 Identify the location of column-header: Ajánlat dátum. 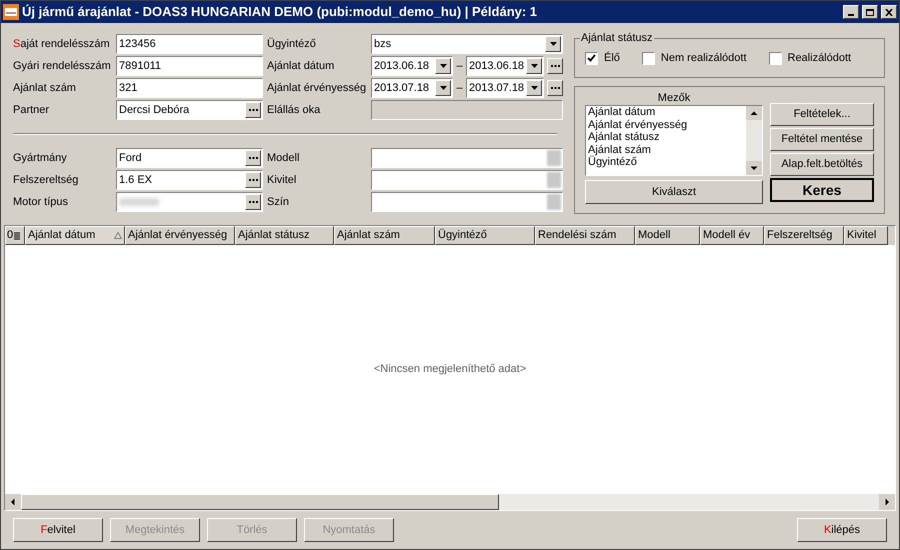
(75, 235).